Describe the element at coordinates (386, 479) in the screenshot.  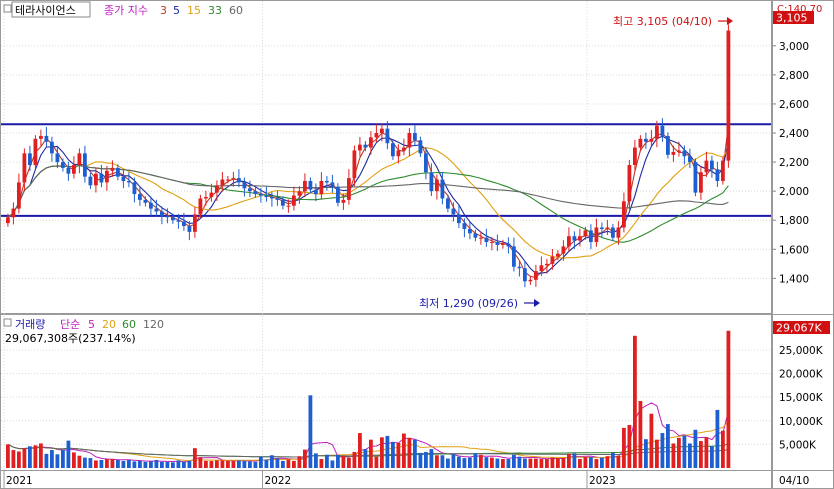
I see `x-axis-frame` at that location.